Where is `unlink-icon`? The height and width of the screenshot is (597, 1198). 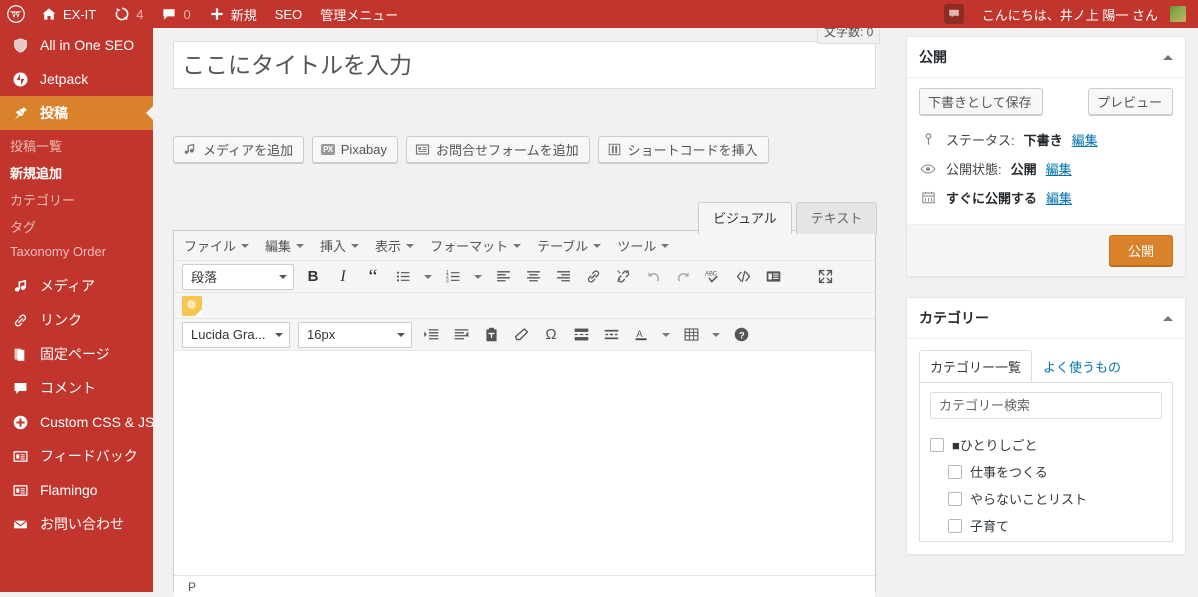 unlink-icon is located at coordinates (623, 277).